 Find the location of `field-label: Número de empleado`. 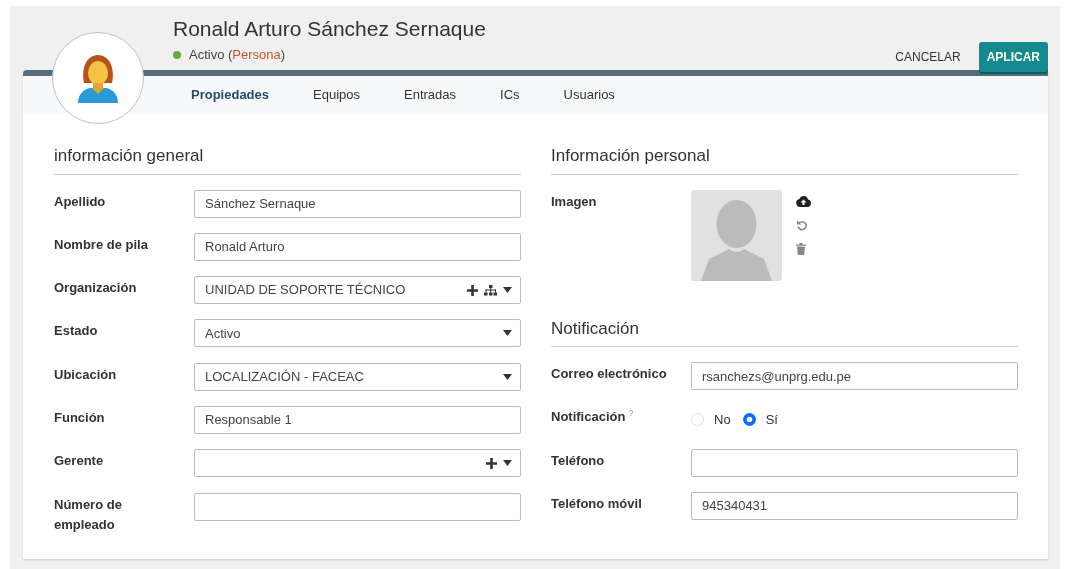

field-label: Número de empleado is located at coordinates (88, 514).